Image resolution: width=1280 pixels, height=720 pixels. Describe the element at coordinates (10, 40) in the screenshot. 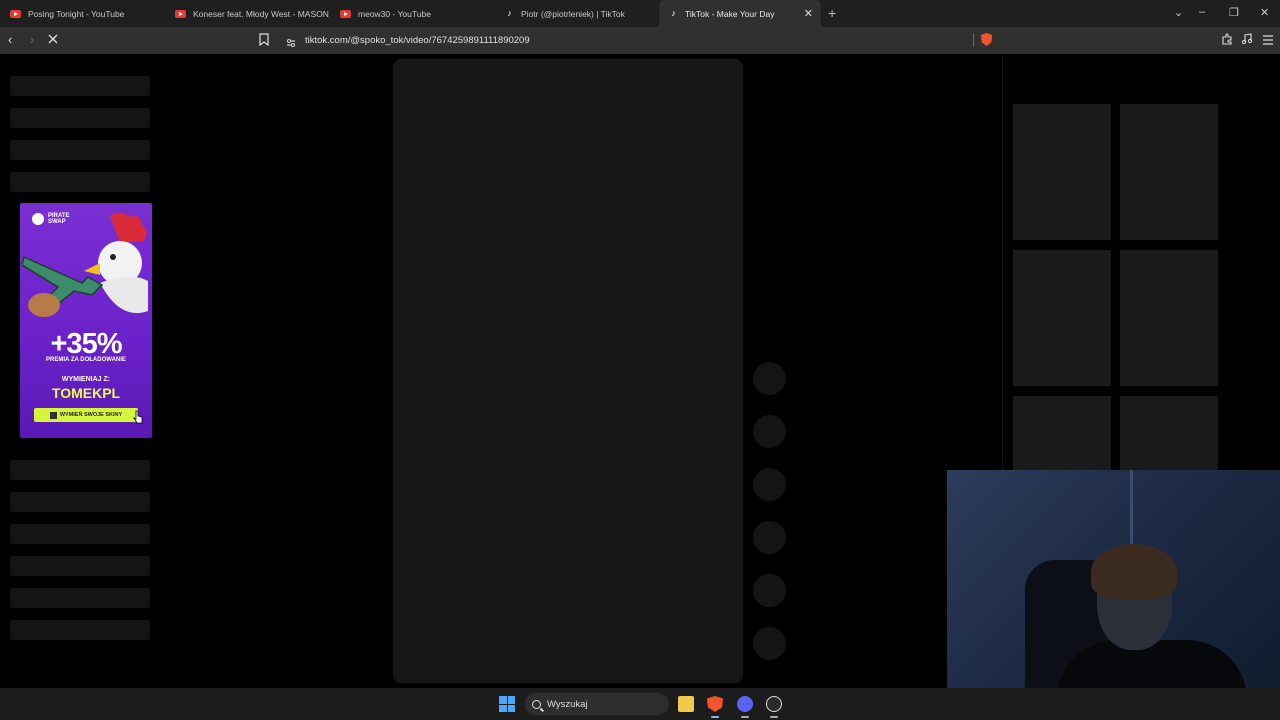

I see `back-icon: ‹` at that location.